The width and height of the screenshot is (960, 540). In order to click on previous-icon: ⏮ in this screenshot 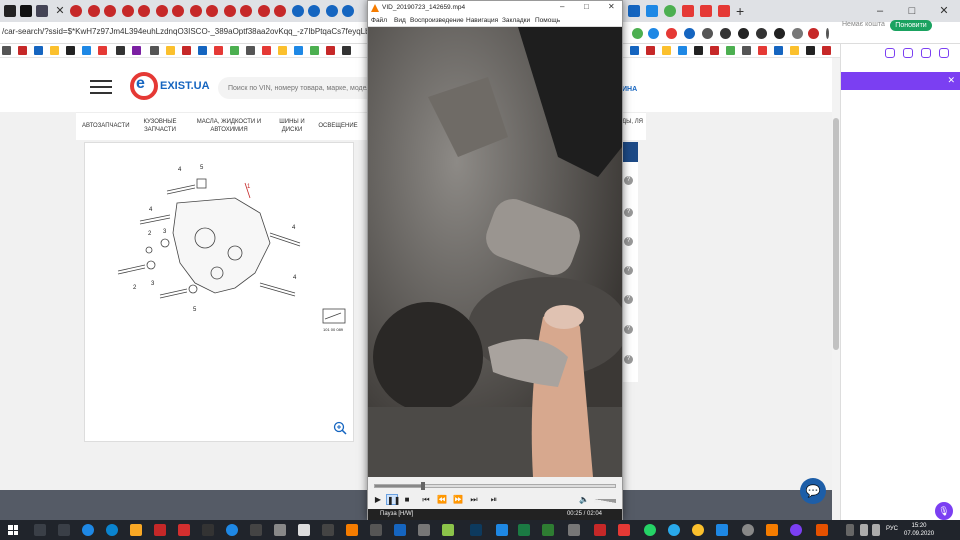, I will do `click(426, 499)`.